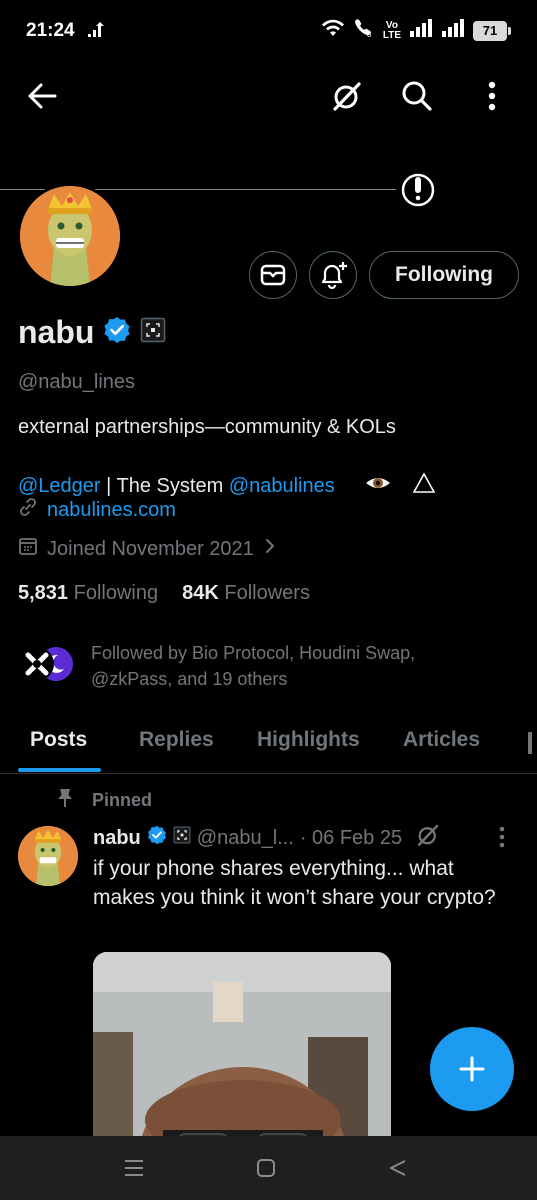 This screenshot has width=537, height=1200. Describe the element at coordinates (421, 30) in the screenshot. I see `cell-signal-icon` at that location.